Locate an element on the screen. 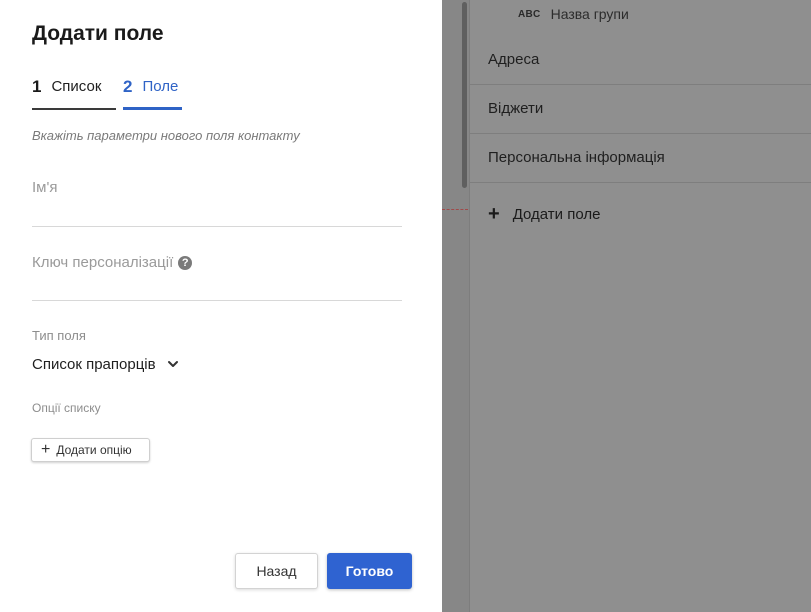 Image resolution: width=811 pixels, height=612 pixels. dialog-title: Додати поле is located at coordinates (98, 33).